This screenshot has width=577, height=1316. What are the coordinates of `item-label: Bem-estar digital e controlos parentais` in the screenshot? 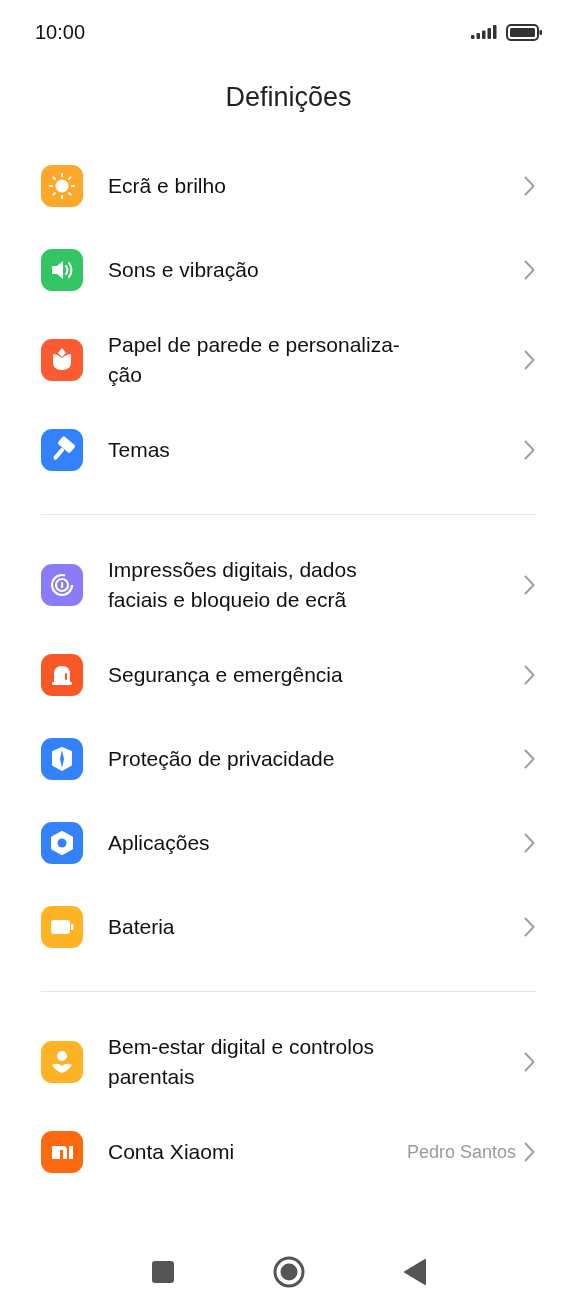 It's located at (242, 1062).